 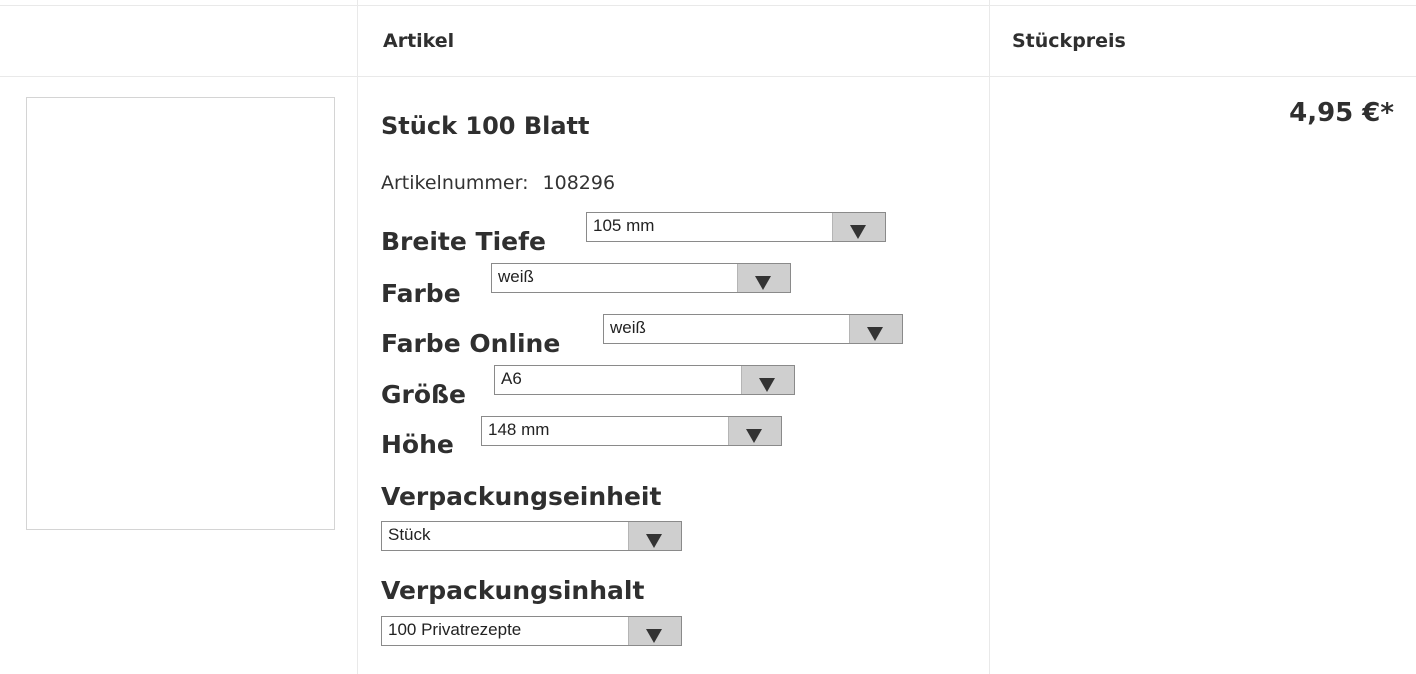 What do you see at coordinates (531, 631) in the screenshot?
I see `select-verpackungsinhalt: 100 Privatrezepte` at bounding box center [531, 631].